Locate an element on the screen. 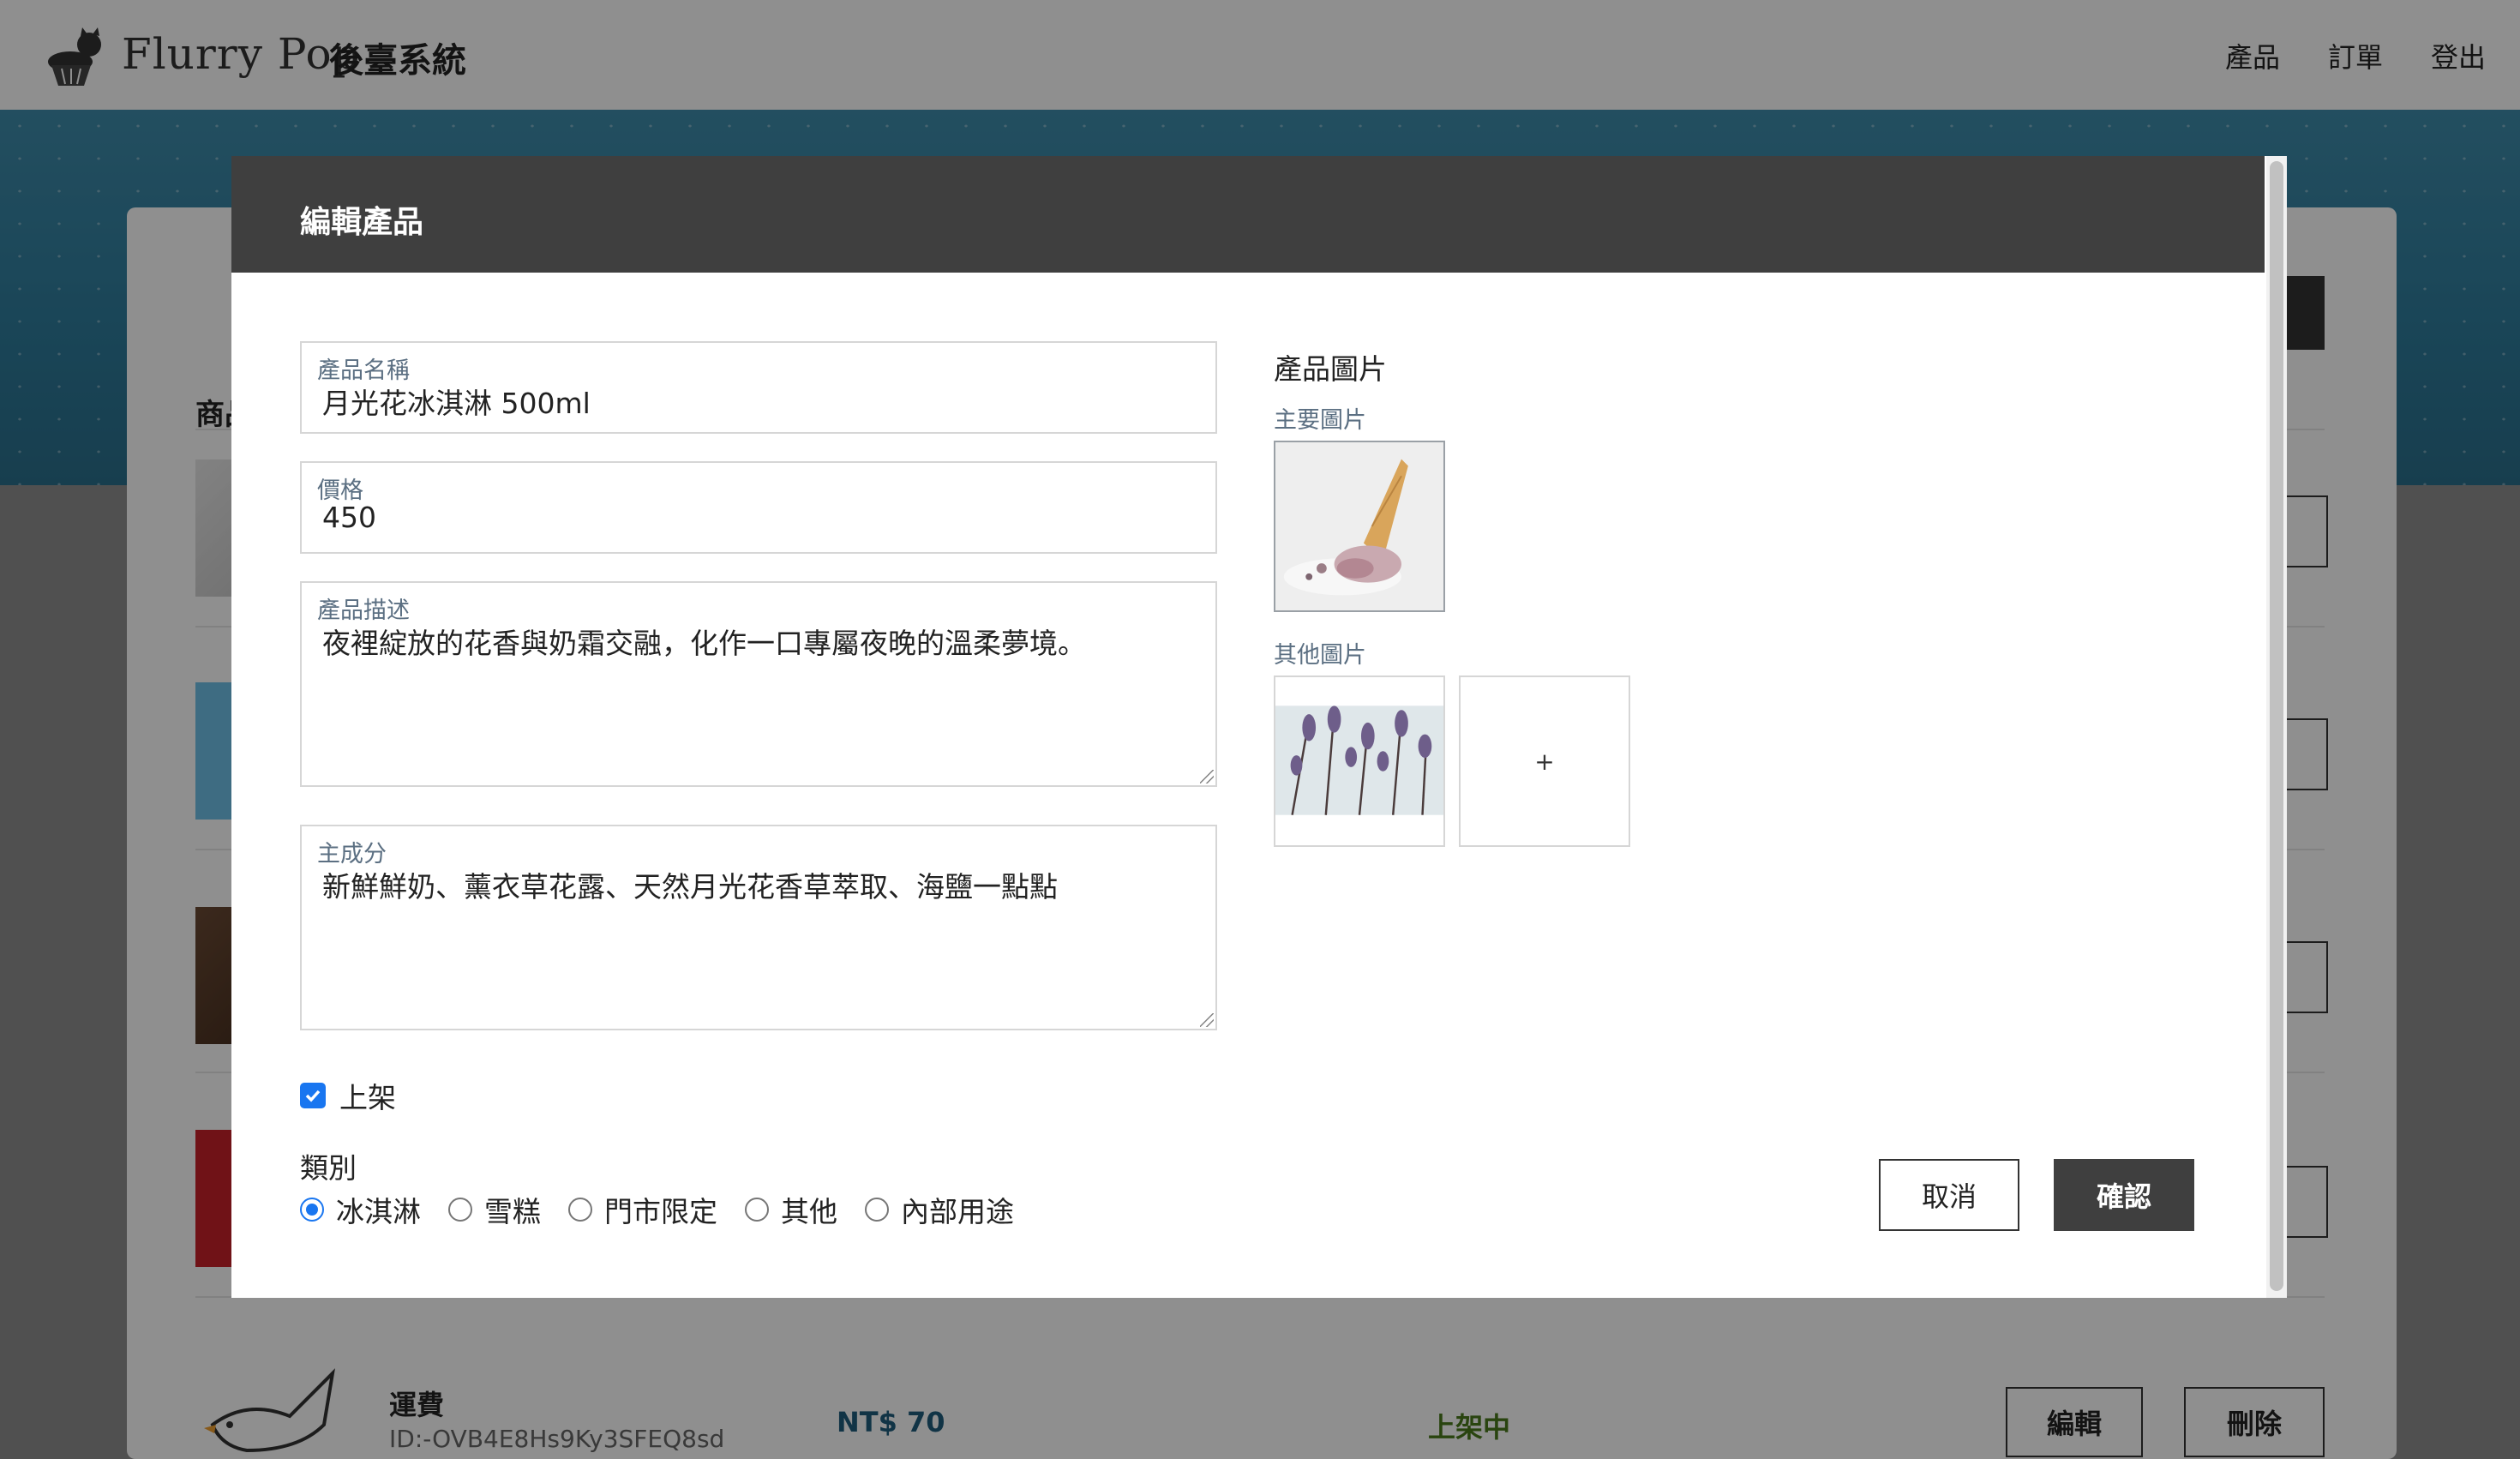 This screenshot has height=1459, width=2520. checkmark-icon is located at coordinates (313, 1096).